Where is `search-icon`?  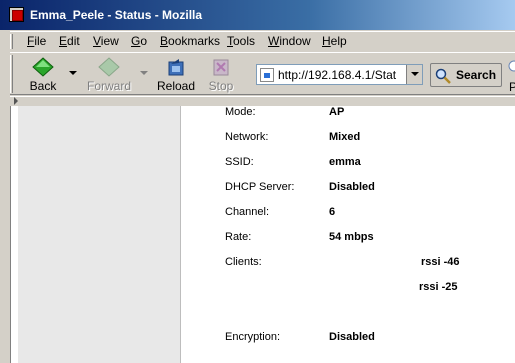 search-icon is located at coordinates (443, 76).